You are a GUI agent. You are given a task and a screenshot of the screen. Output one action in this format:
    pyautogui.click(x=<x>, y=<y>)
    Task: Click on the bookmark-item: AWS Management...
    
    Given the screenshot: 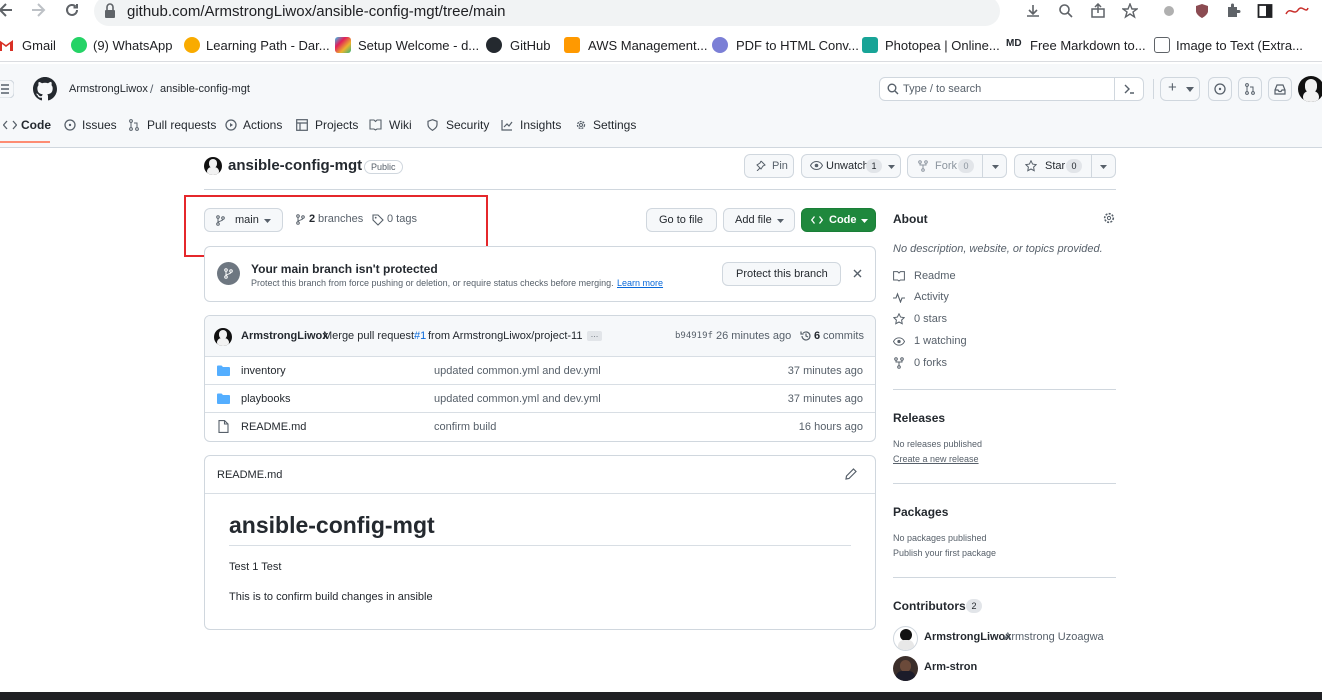 What is the action you would take?
    pyautogui.click(x=647, y=45)
    